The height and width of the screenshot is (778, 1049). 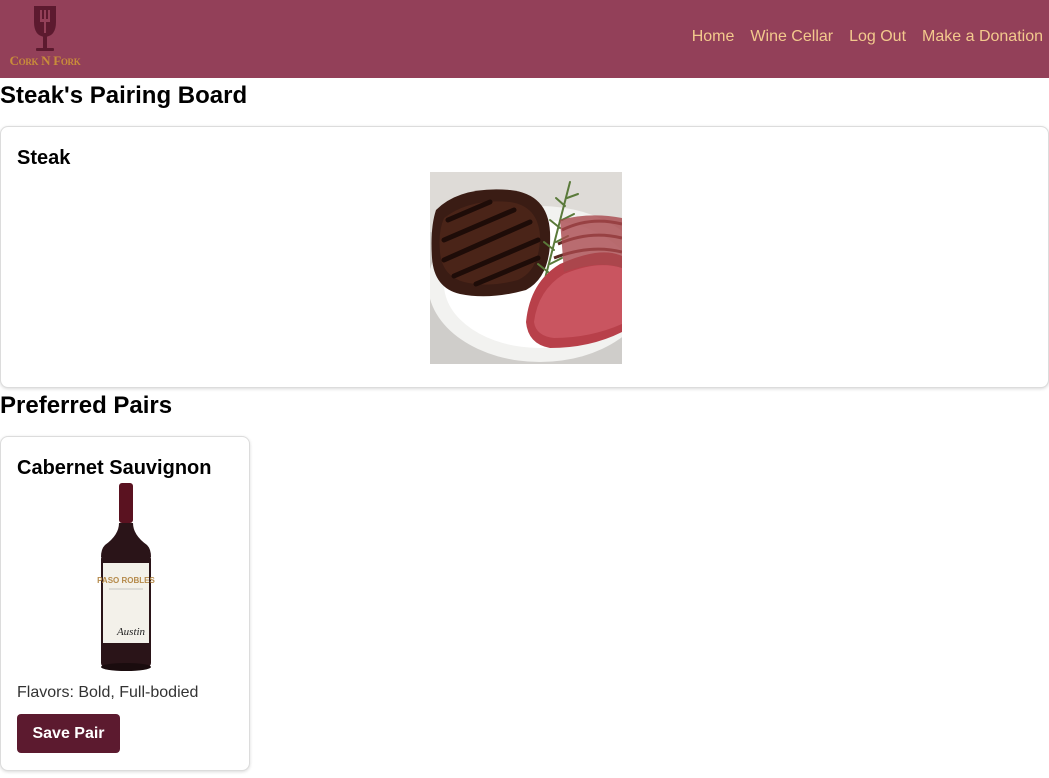 I want to click on logo-text: Cork N Fork, so click(x=45, y=60).